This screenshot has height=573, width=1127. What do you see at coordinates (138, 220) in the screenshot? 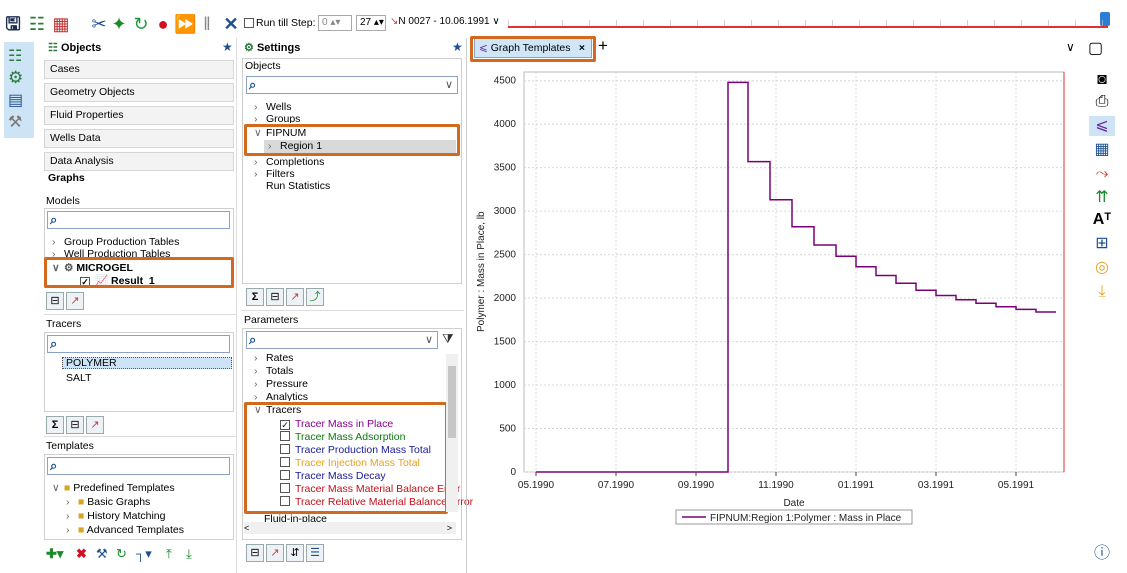
I see `models-search-input: ⌕` at bounding box center [138, 220].